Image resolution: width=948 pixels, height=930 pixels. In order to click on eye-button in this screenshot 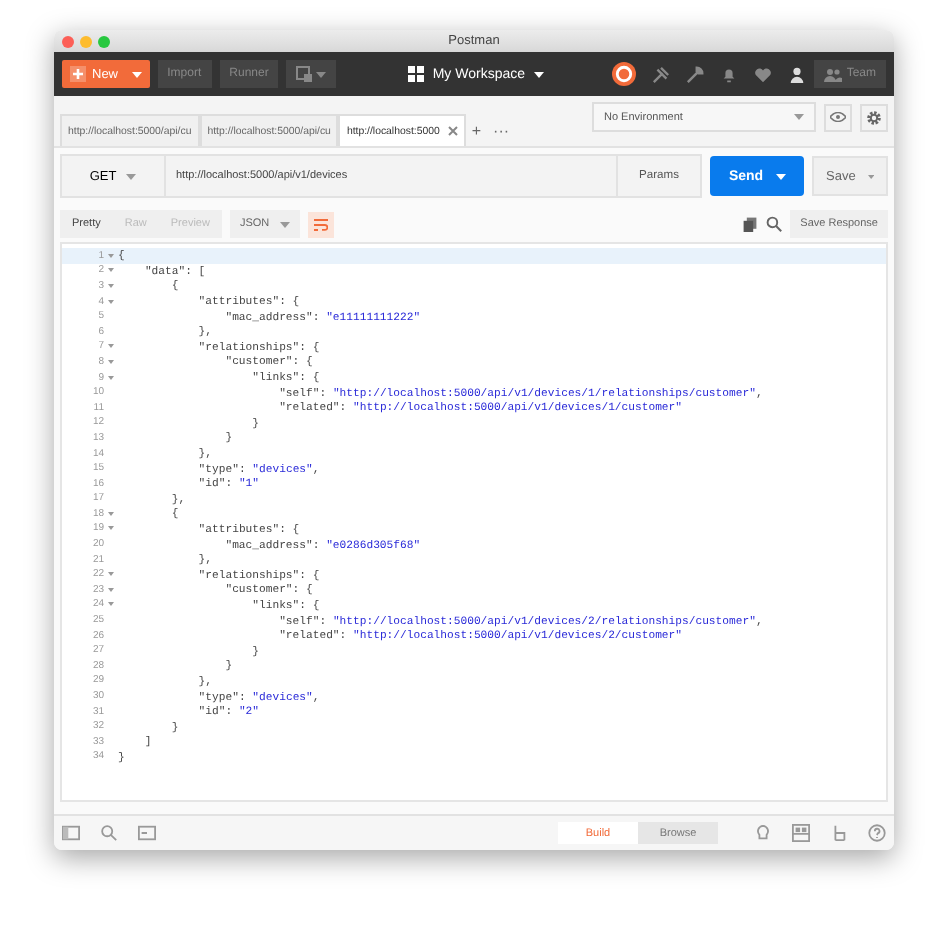, I will do `click(838, 117)`.